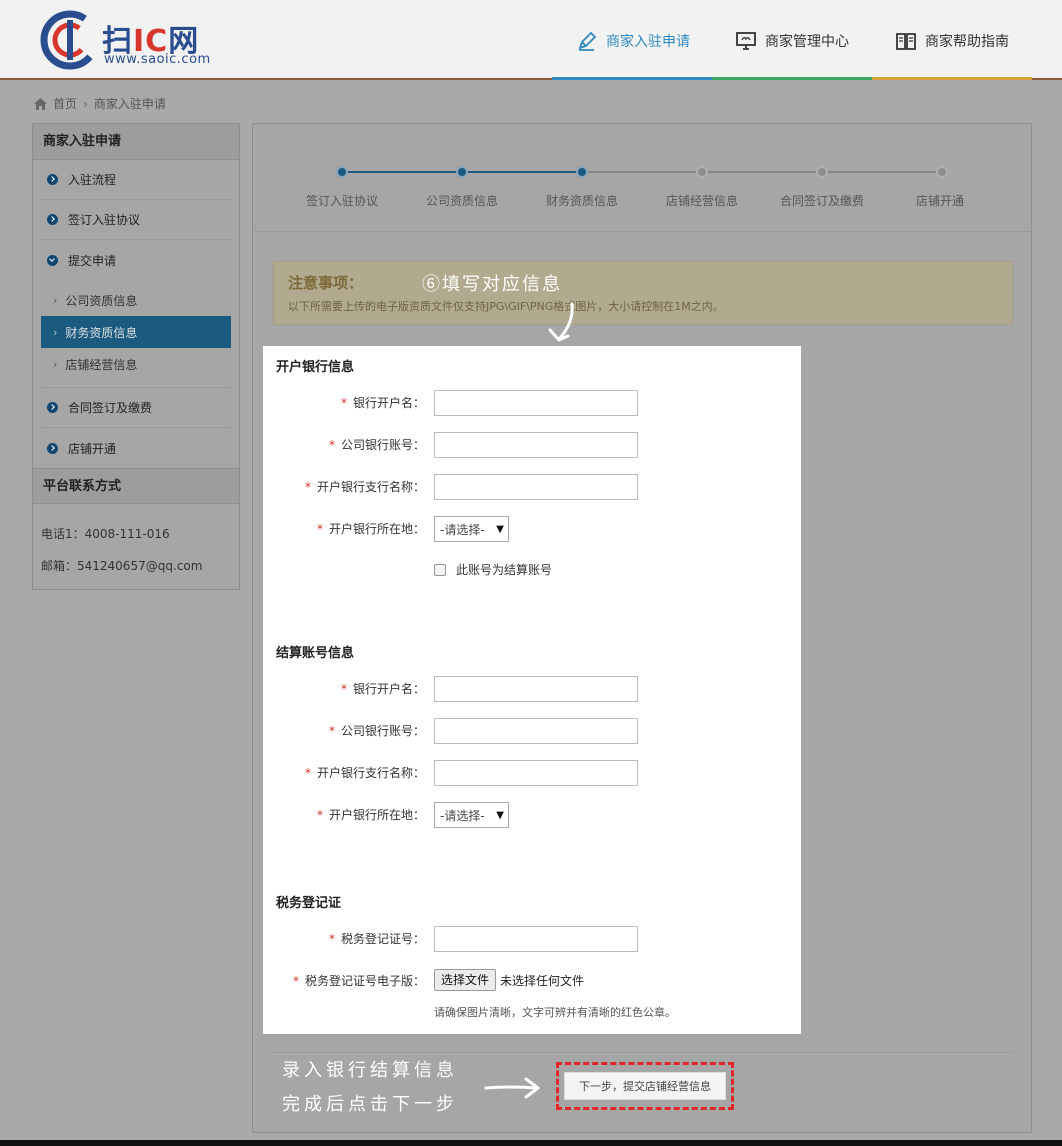  Describe the element at coordinates (531, 78) in the screenshot. I see `header-divider` at that location.